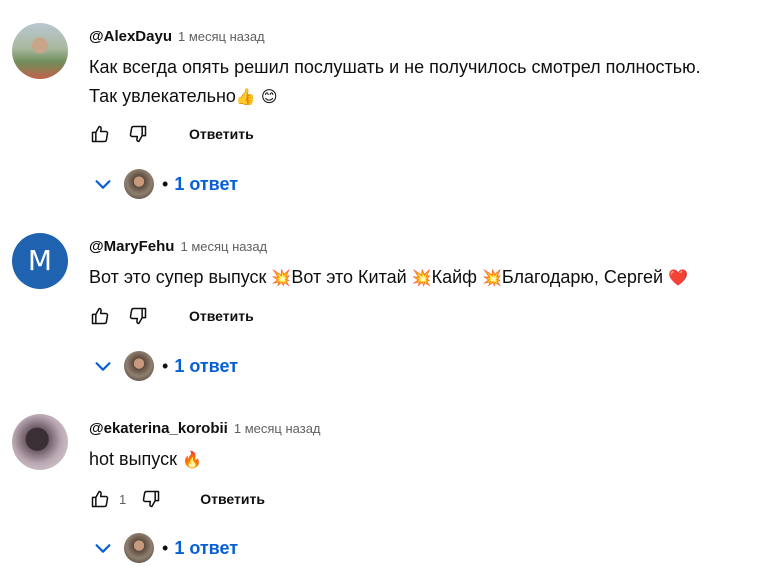 This screenshot has width=769, height=572. I want to click on comment-text-segment: hot выпуск, so click(135, 459).